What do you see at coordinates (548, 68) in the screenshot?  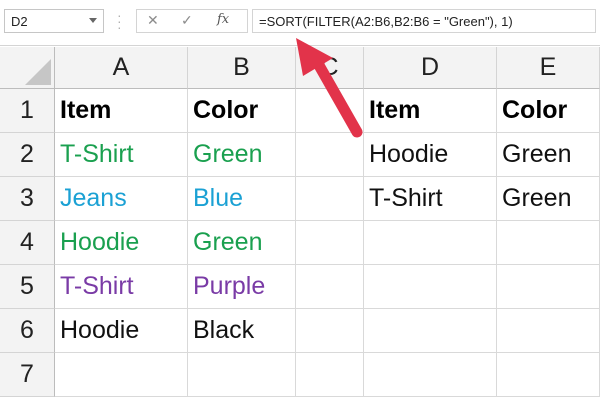 I see `column-header-e: E` at bounding box center [548, 68].